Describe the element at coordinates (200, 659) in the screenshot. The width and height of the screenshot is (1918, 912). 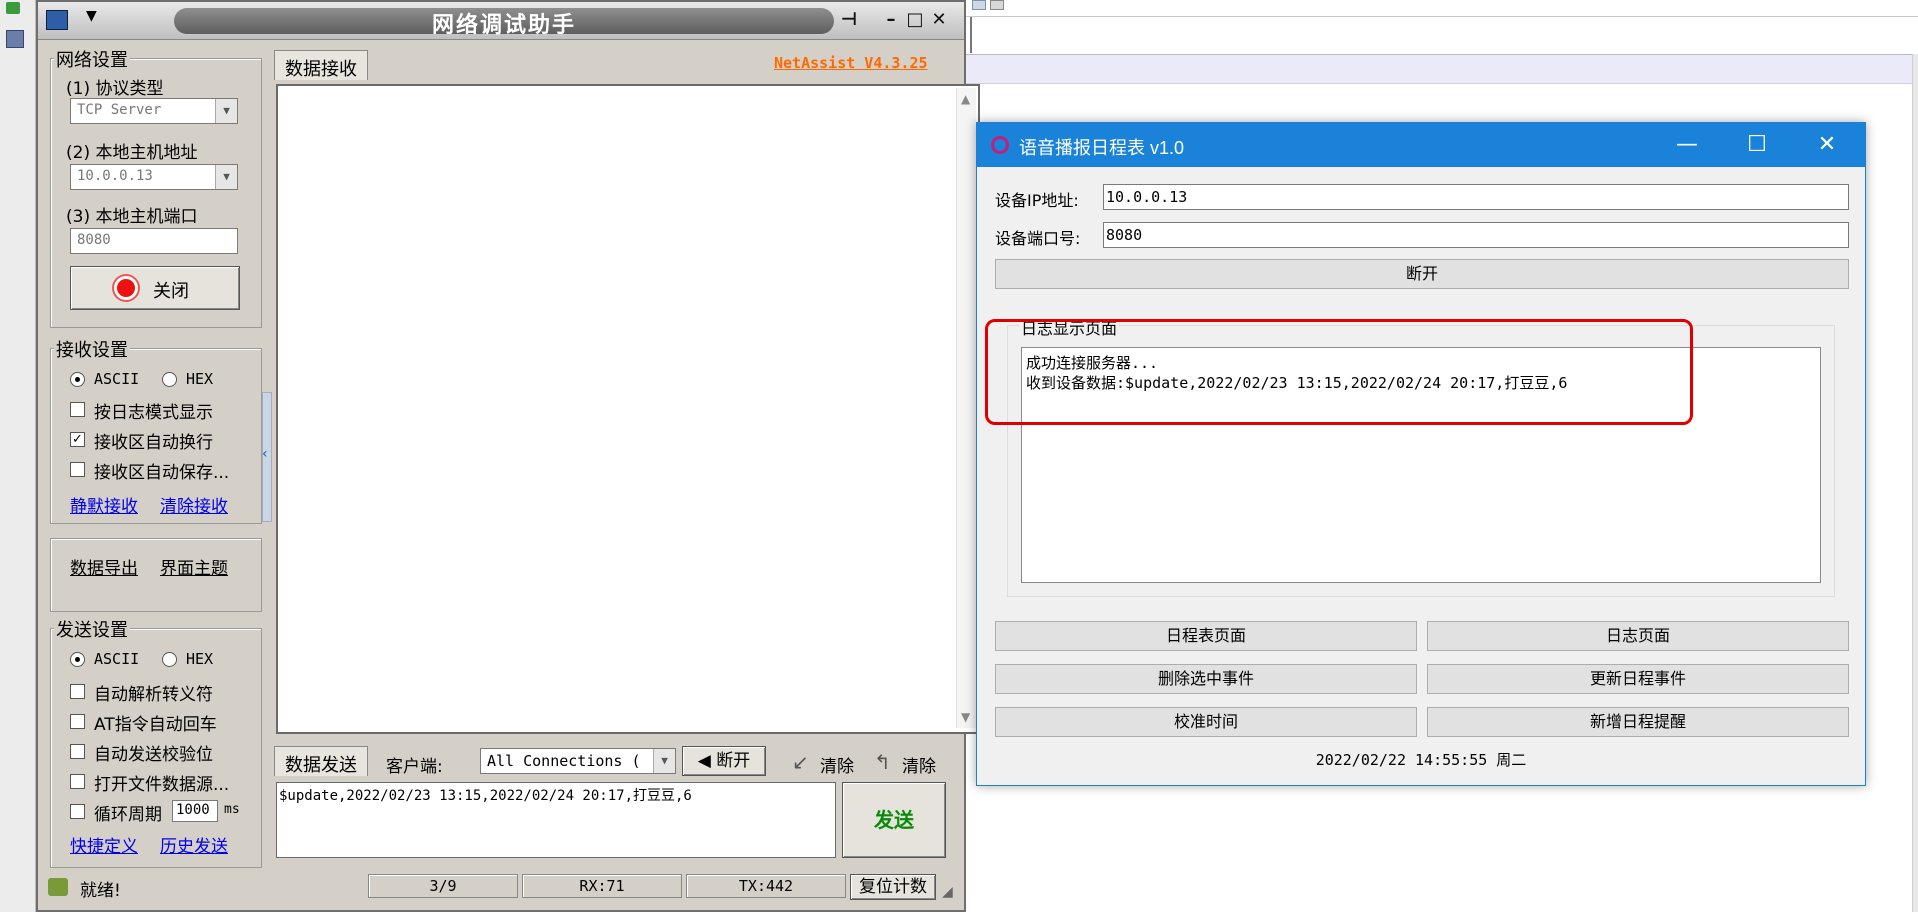
I see `send-hex-label: HEX` at that location.